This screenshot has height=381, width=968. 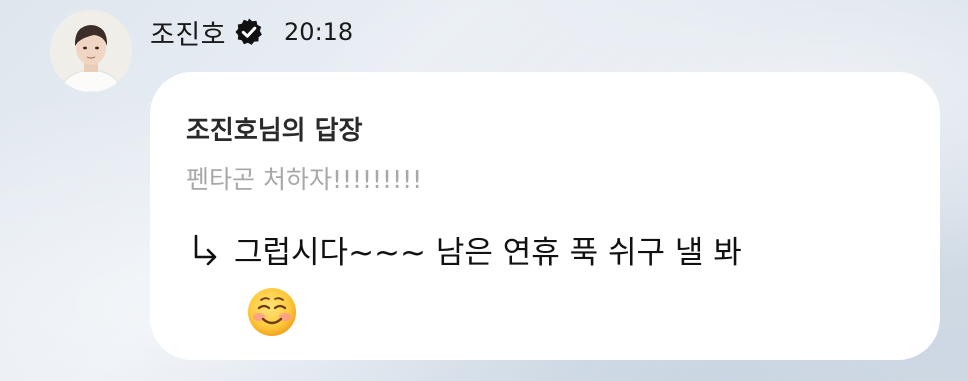 What do you see at coordinates (188, 32) in the screenshot?
I see `sender-name: 조진호` at bounding box center [188, 32].